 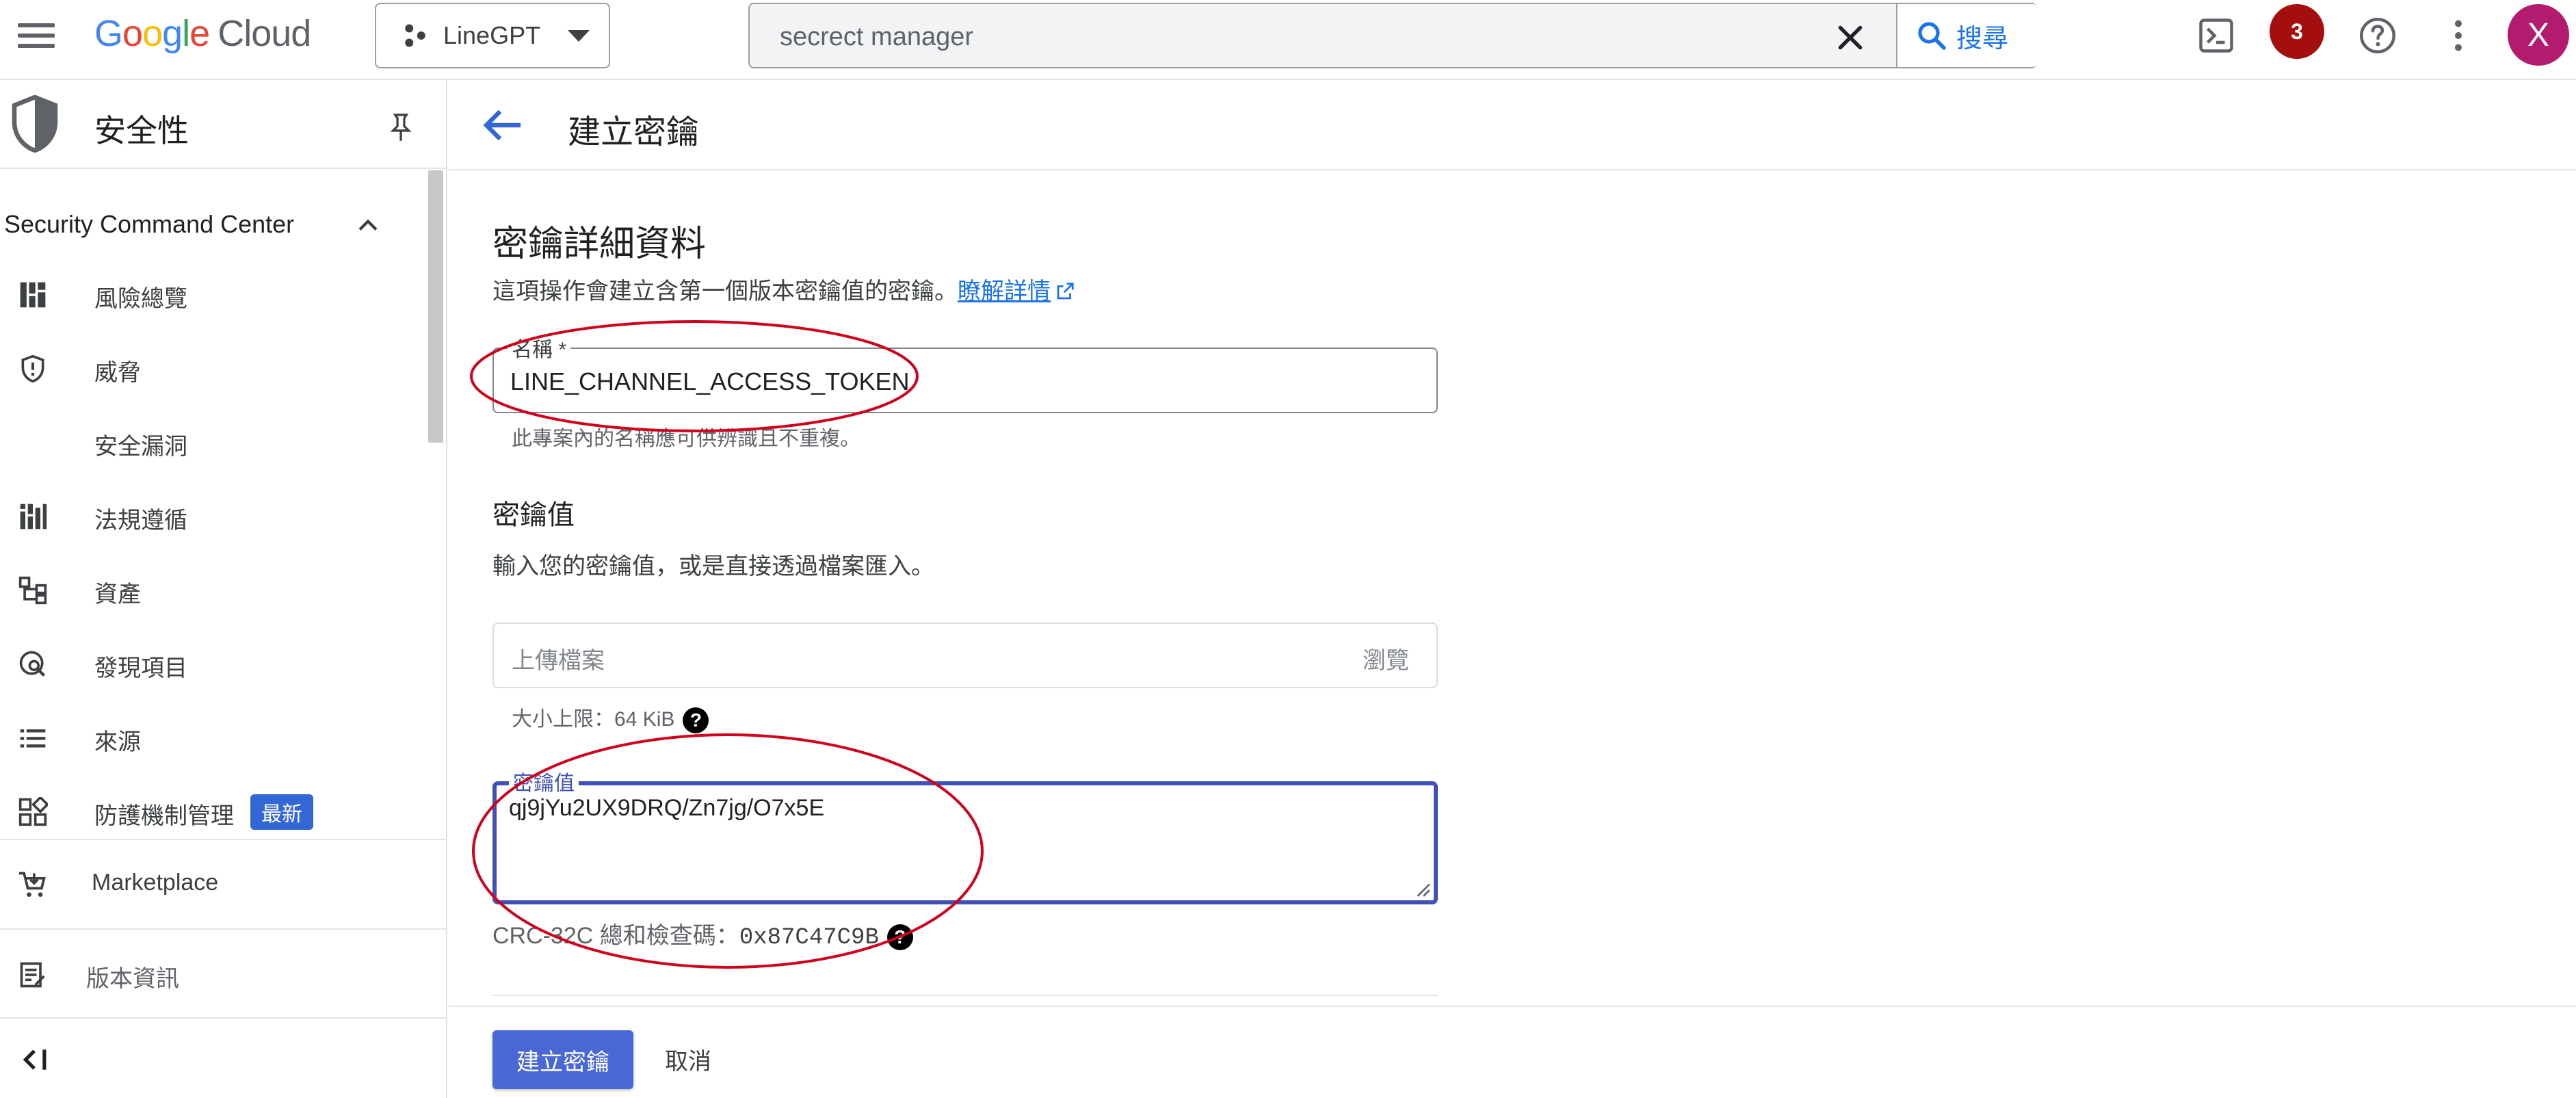 What do you see at coordinates (212, 294) in the screenshot?
I see `sidebar-item-risk-overview: 風險總覽` at bounding box center [212, 294].